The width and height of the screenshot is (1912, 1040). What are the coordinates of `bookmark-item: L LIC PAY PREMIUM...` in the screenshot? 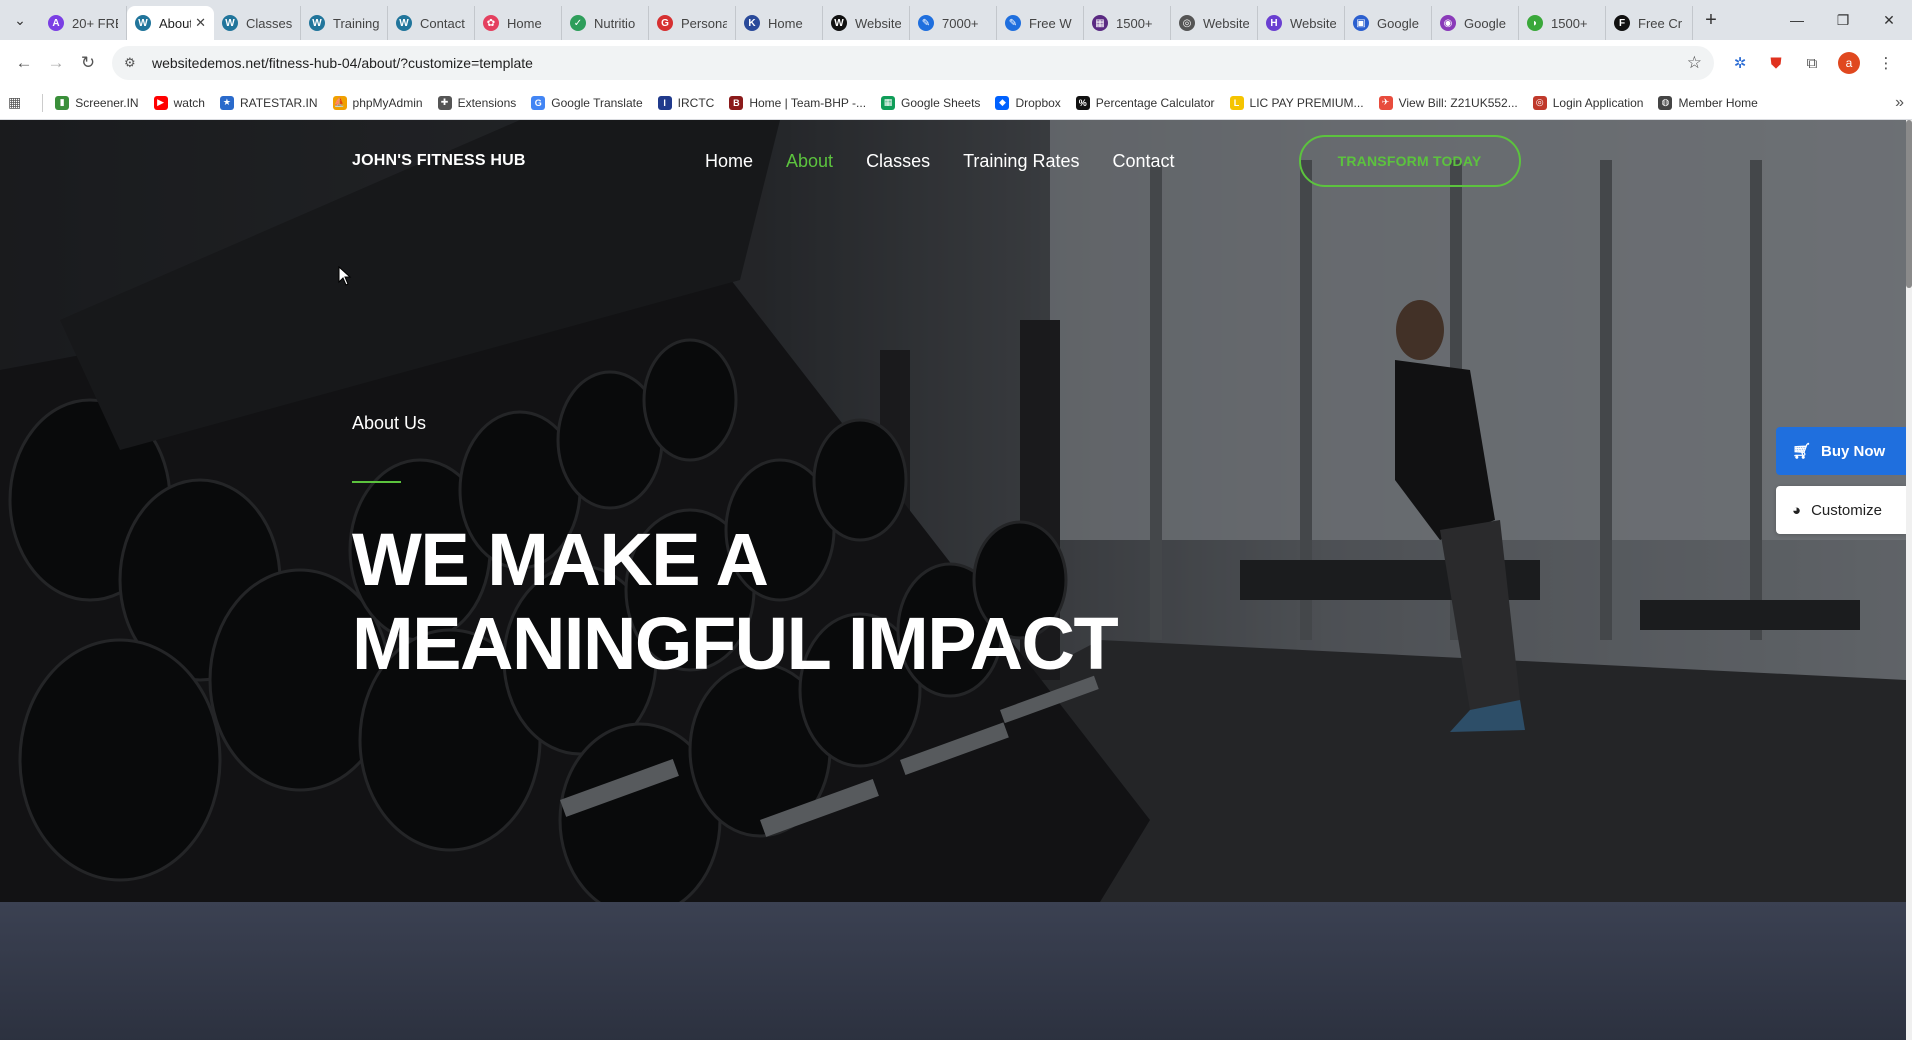 It's located at (1296, 102).